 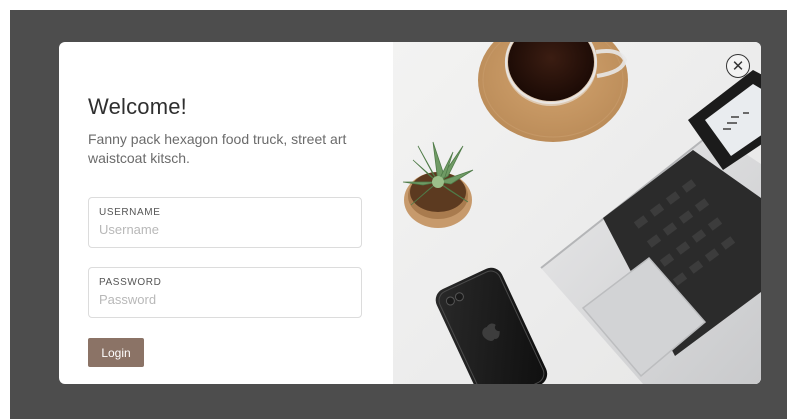 What do you see at coordinates (225, 299) in the screenshot?
I see `password-input` at bounding box center [225, 299].